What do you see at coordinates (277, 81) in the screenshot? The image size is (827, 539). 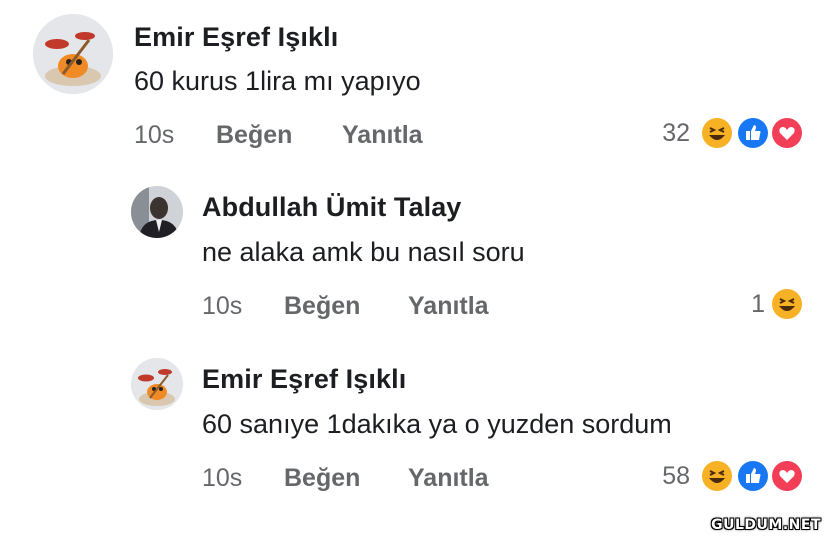 I see `comment-text: 60 kurus 1lira mı yapıyo` at bounding box center [277, 81].